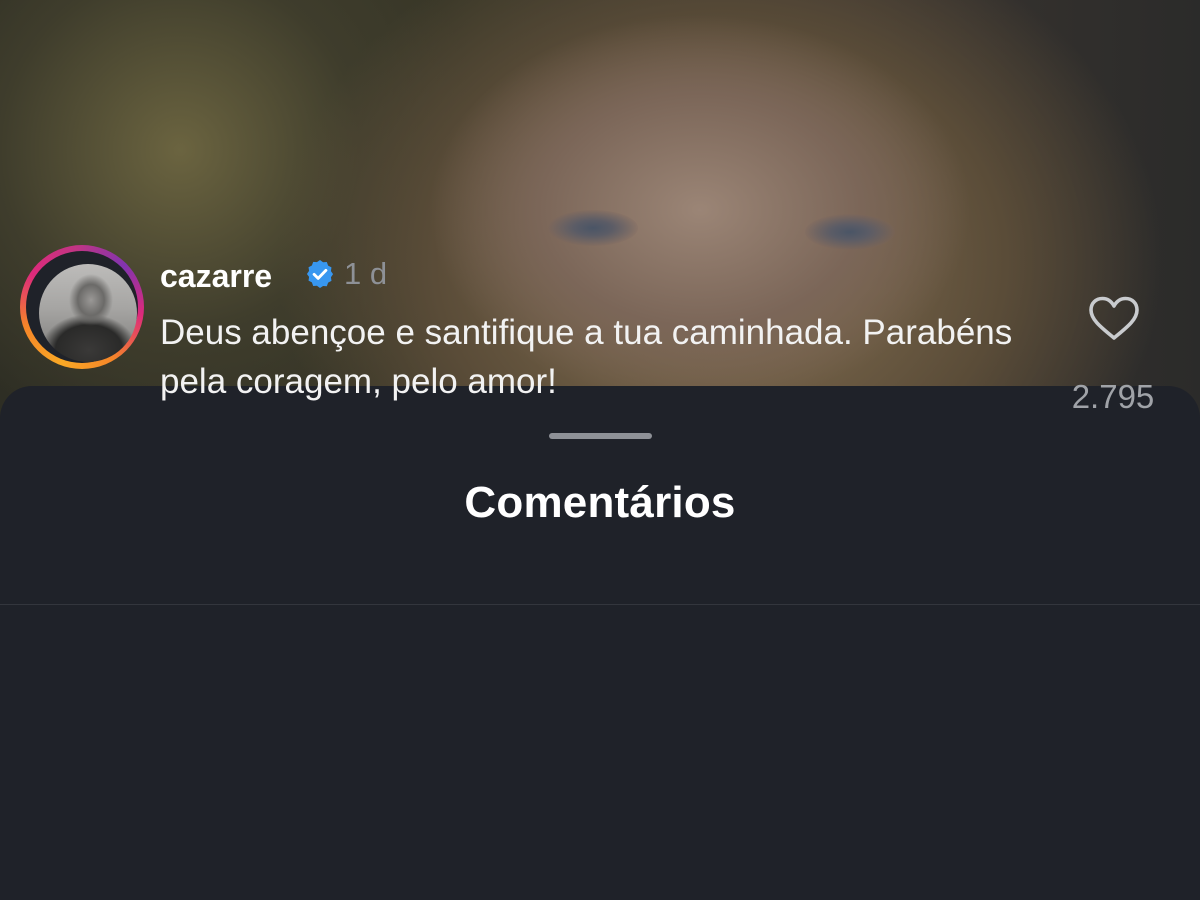  Describe the element at coordinates (600, 436) in the screenshot. I see `sheet-drag-handle` at that location.